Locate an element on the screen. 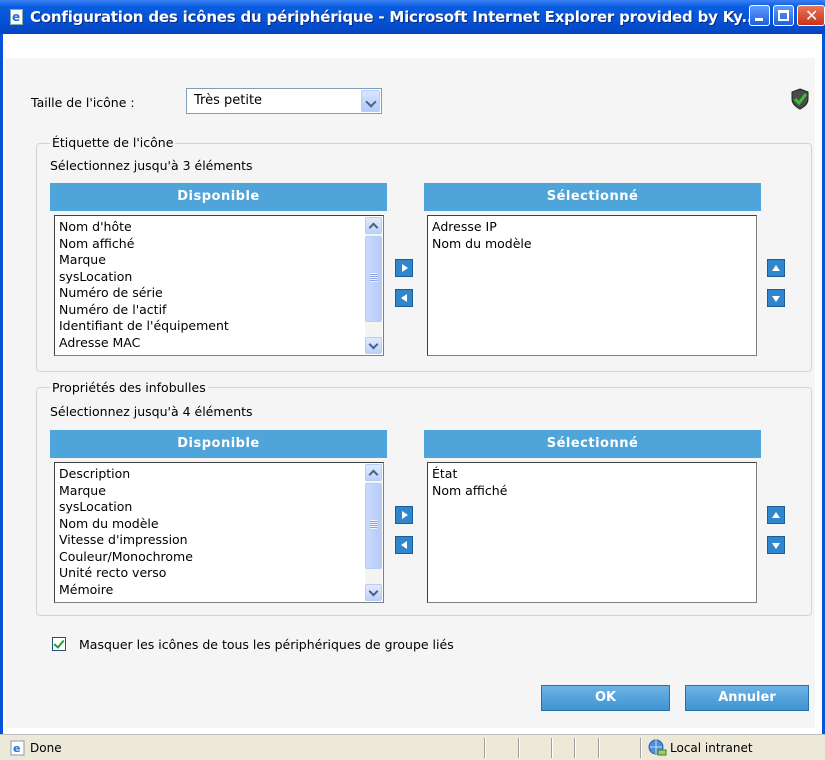 This screenshot has height=760, width=825. icon-size-select: Très petite is located at coordinates (284, 101).